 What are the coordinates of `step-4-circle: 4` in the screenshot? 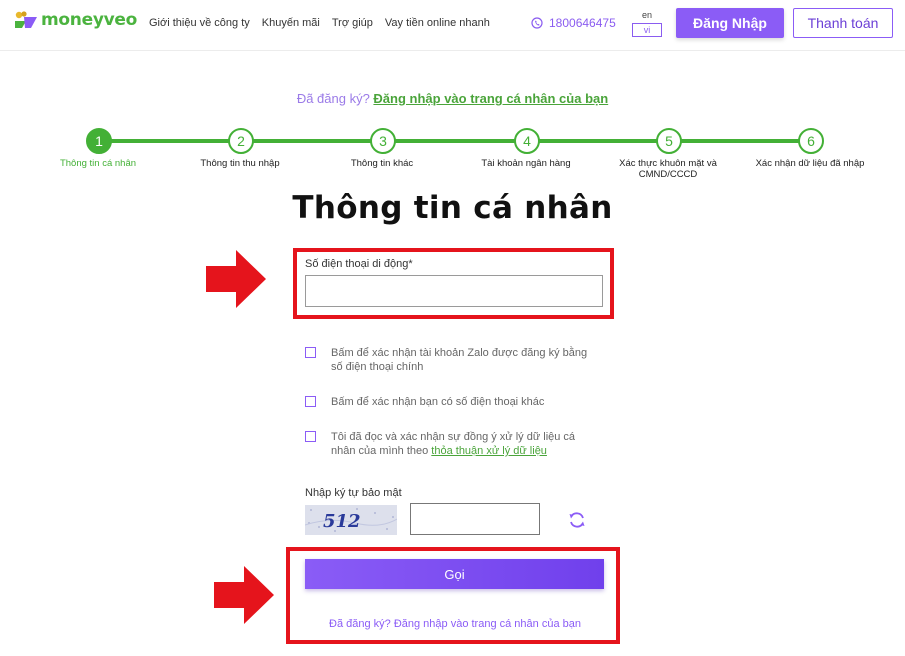 It's located at (527, 141).